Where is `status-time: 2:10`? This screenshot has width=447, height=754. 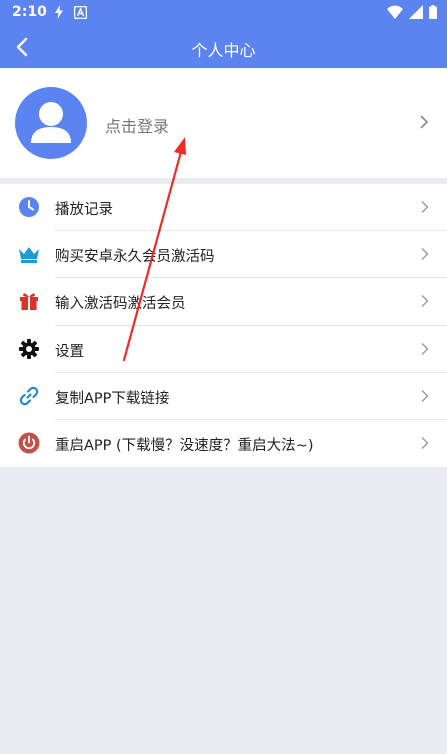
status-time: 2:10 is located at coordinates (29, 12).